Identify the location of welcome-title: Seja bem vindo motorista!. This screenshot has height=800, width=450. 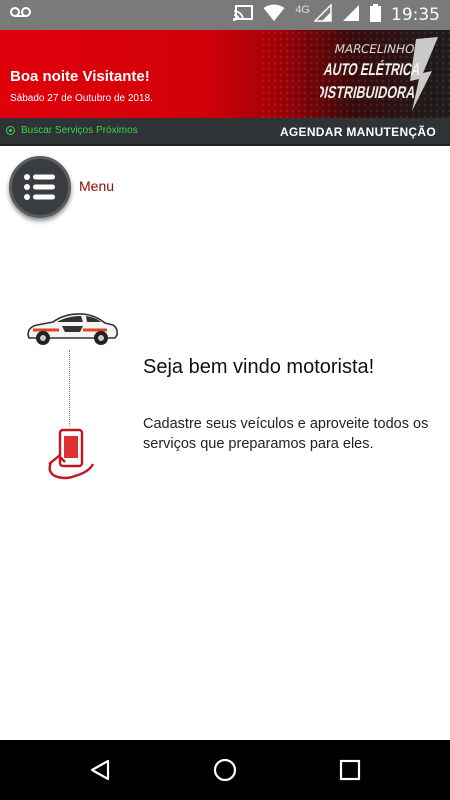
(259, 367).